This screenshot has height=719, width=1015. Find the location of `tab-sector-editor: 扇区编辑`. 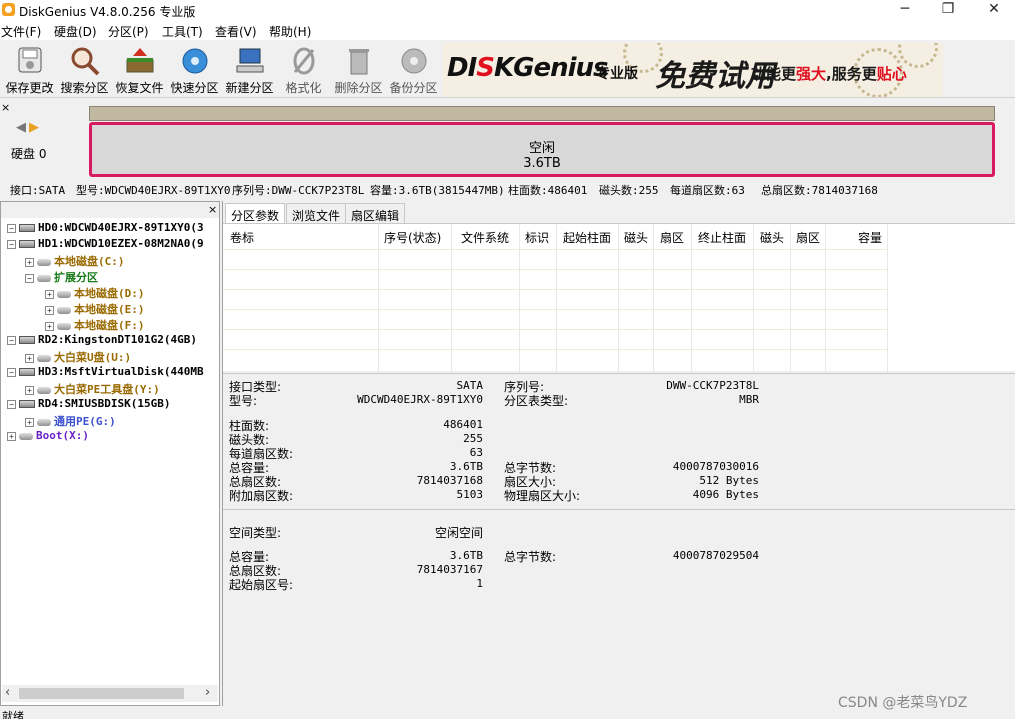

tab-sector-editor: 扇区编辑 is located at coordinates (375, 213).